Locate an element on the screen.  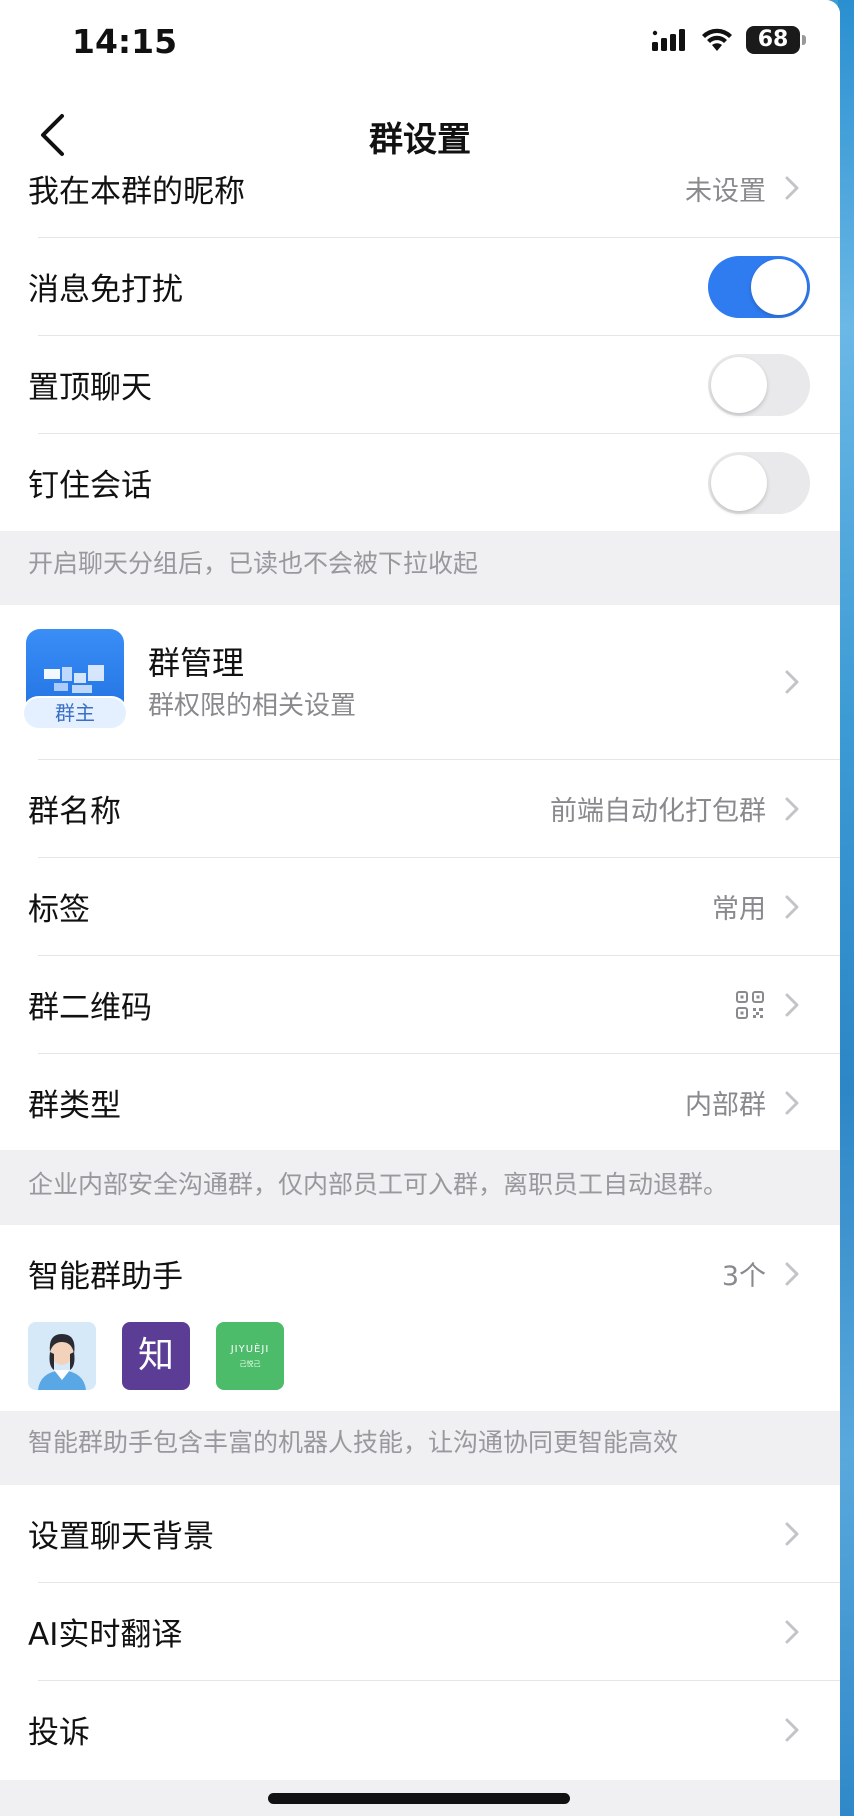
pin-session-row: 钉住会话 is located at coordinates (420, 482).